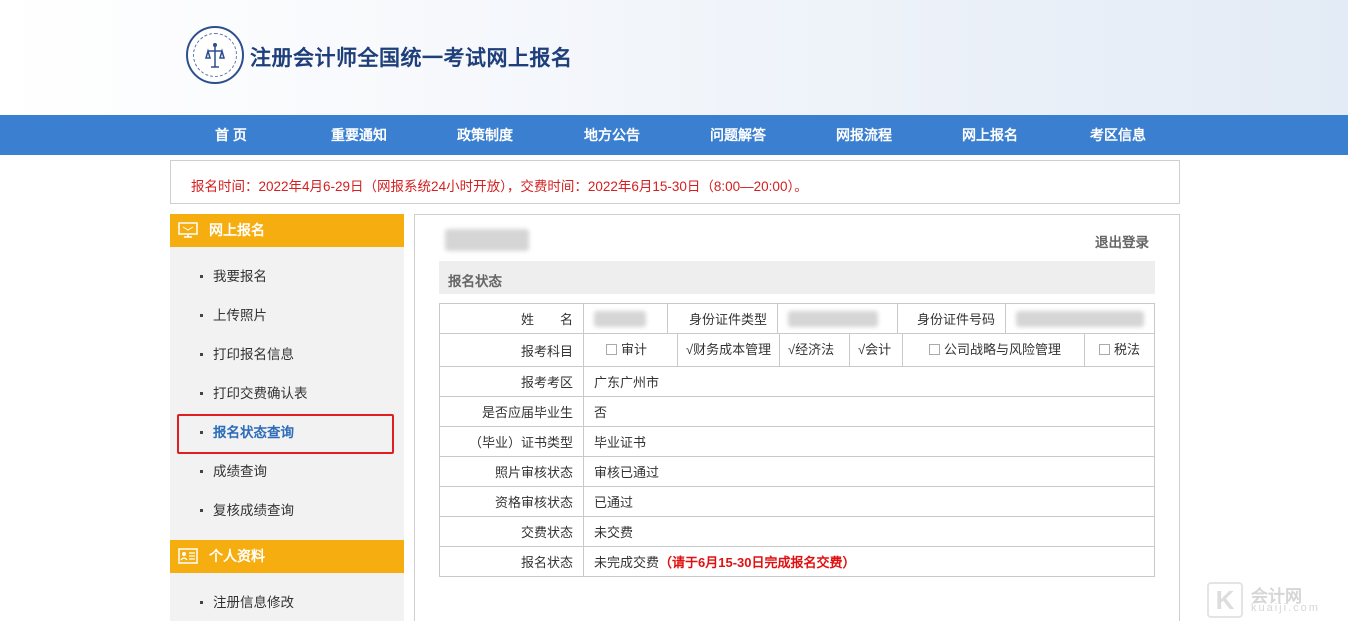  Describe the element at coordinates (876, 350) in the screenshot. I see `subject-accounting: √会计` at that location.